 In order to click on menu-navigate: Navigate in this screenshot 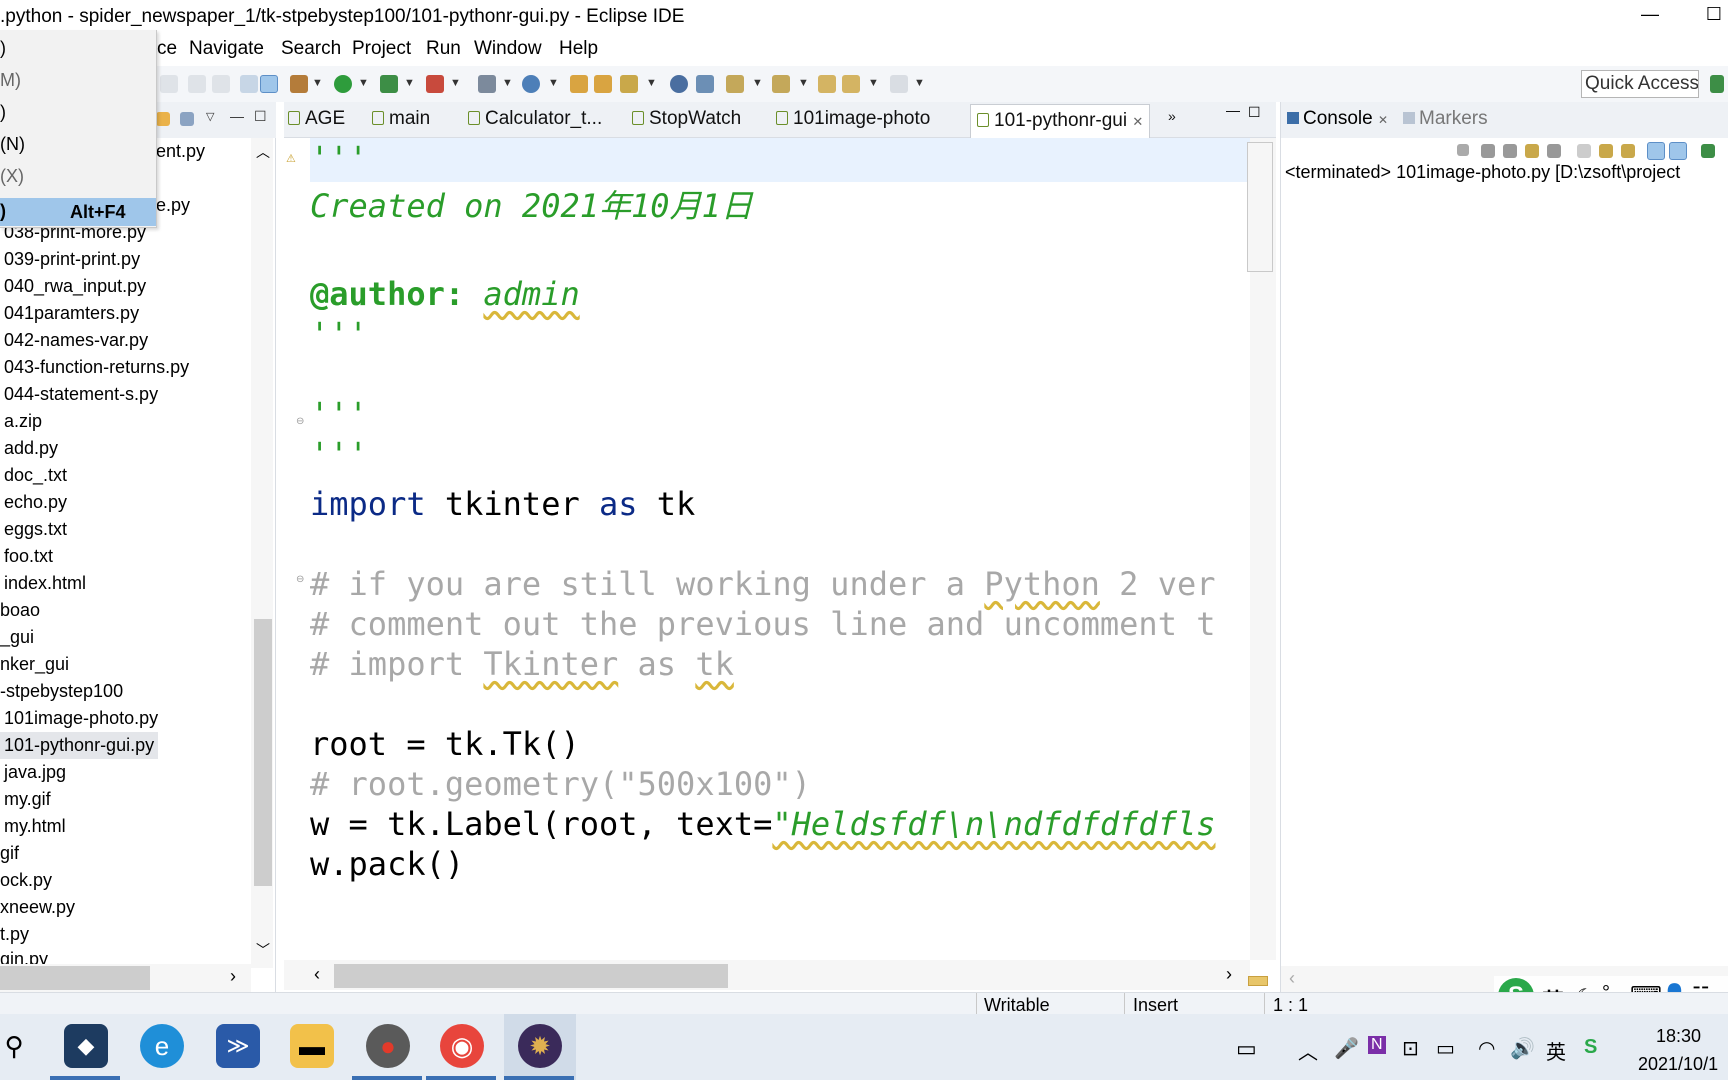, I will do `click(226, 49)`.